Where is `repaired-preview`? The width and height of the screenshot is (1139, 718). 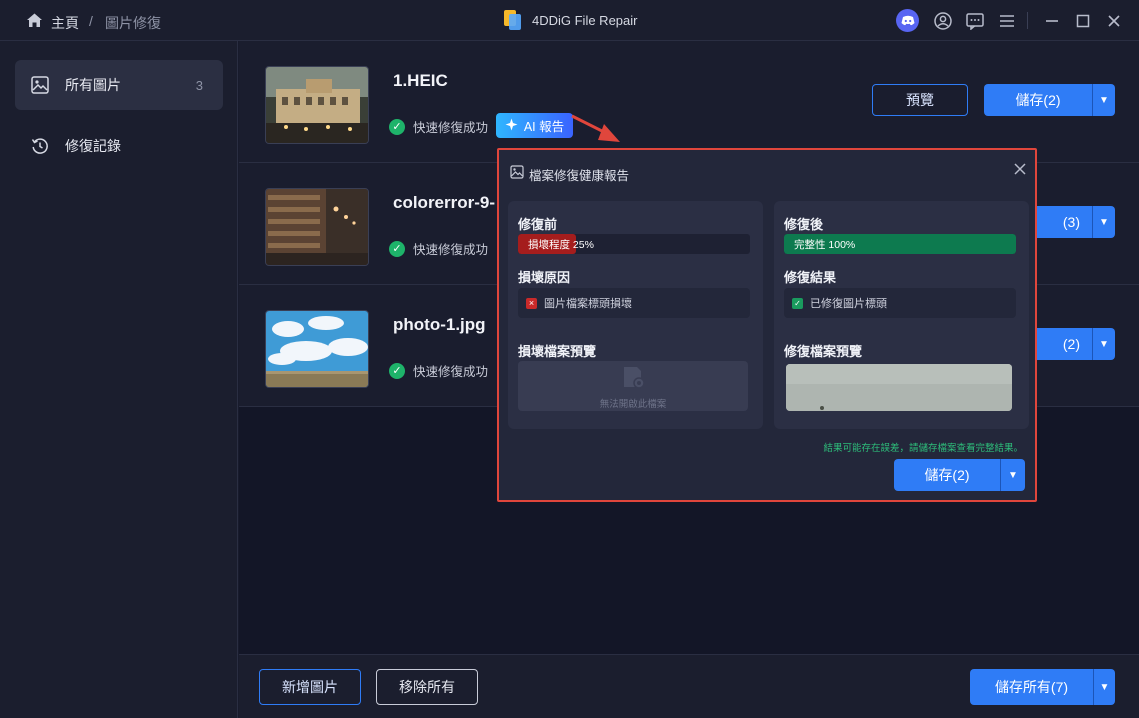
repaired-preview is located at coordinates (899, 387).